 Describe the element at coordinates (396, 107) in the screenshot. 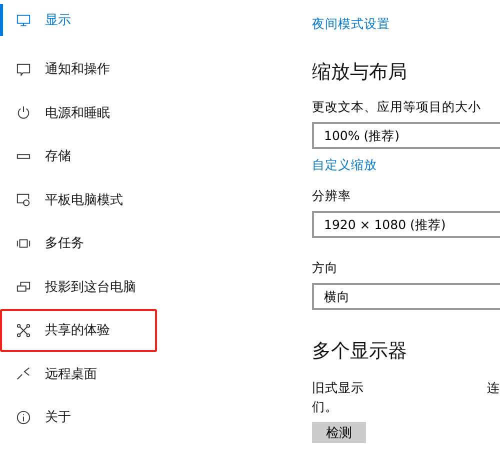

I see `field-label: 更改文本、应用等项目的大小` at that location.